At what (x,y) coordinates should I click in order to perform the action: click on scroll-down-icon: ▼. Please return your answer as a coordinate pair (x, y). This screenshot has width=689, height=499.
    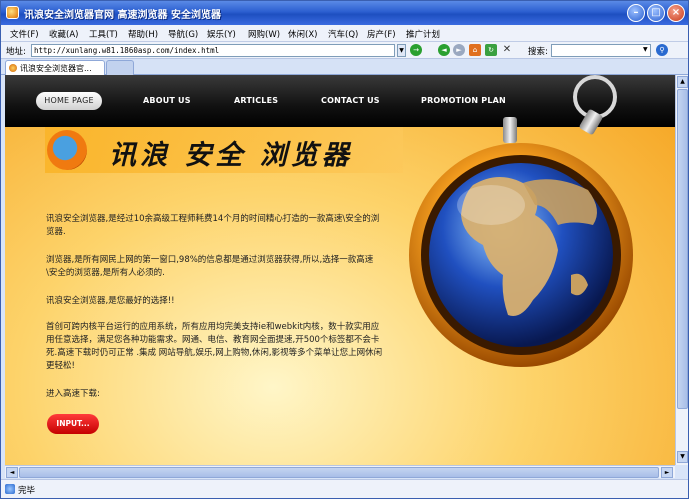
    Looking at the image, I should click on (682, 457).